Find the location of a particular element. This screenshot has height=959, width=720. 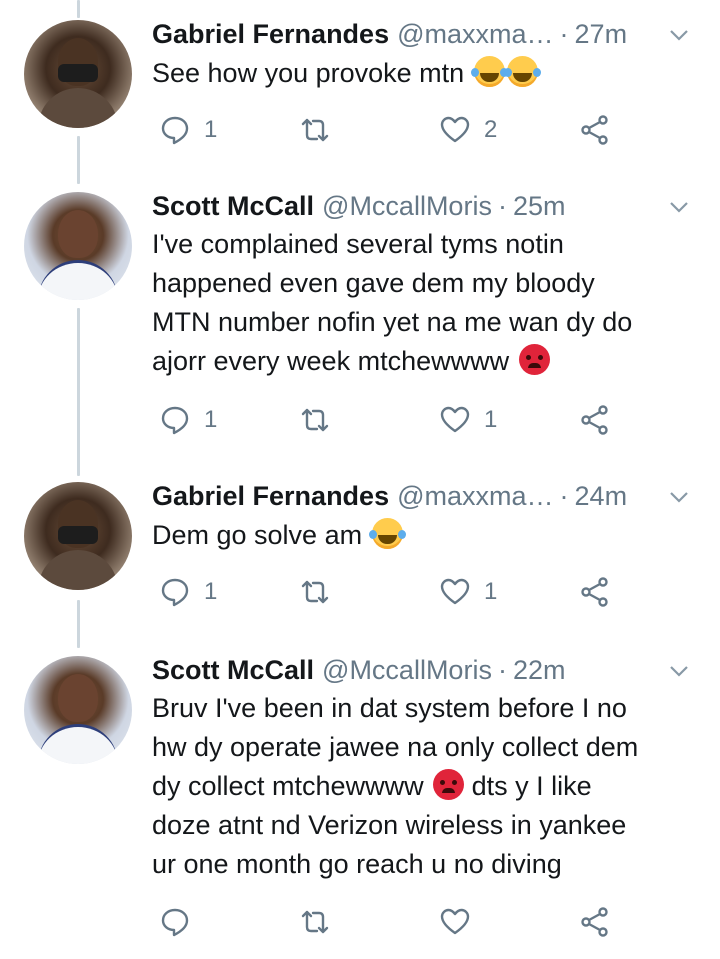

timestamp: 25m is located at coordinates (539, 206).